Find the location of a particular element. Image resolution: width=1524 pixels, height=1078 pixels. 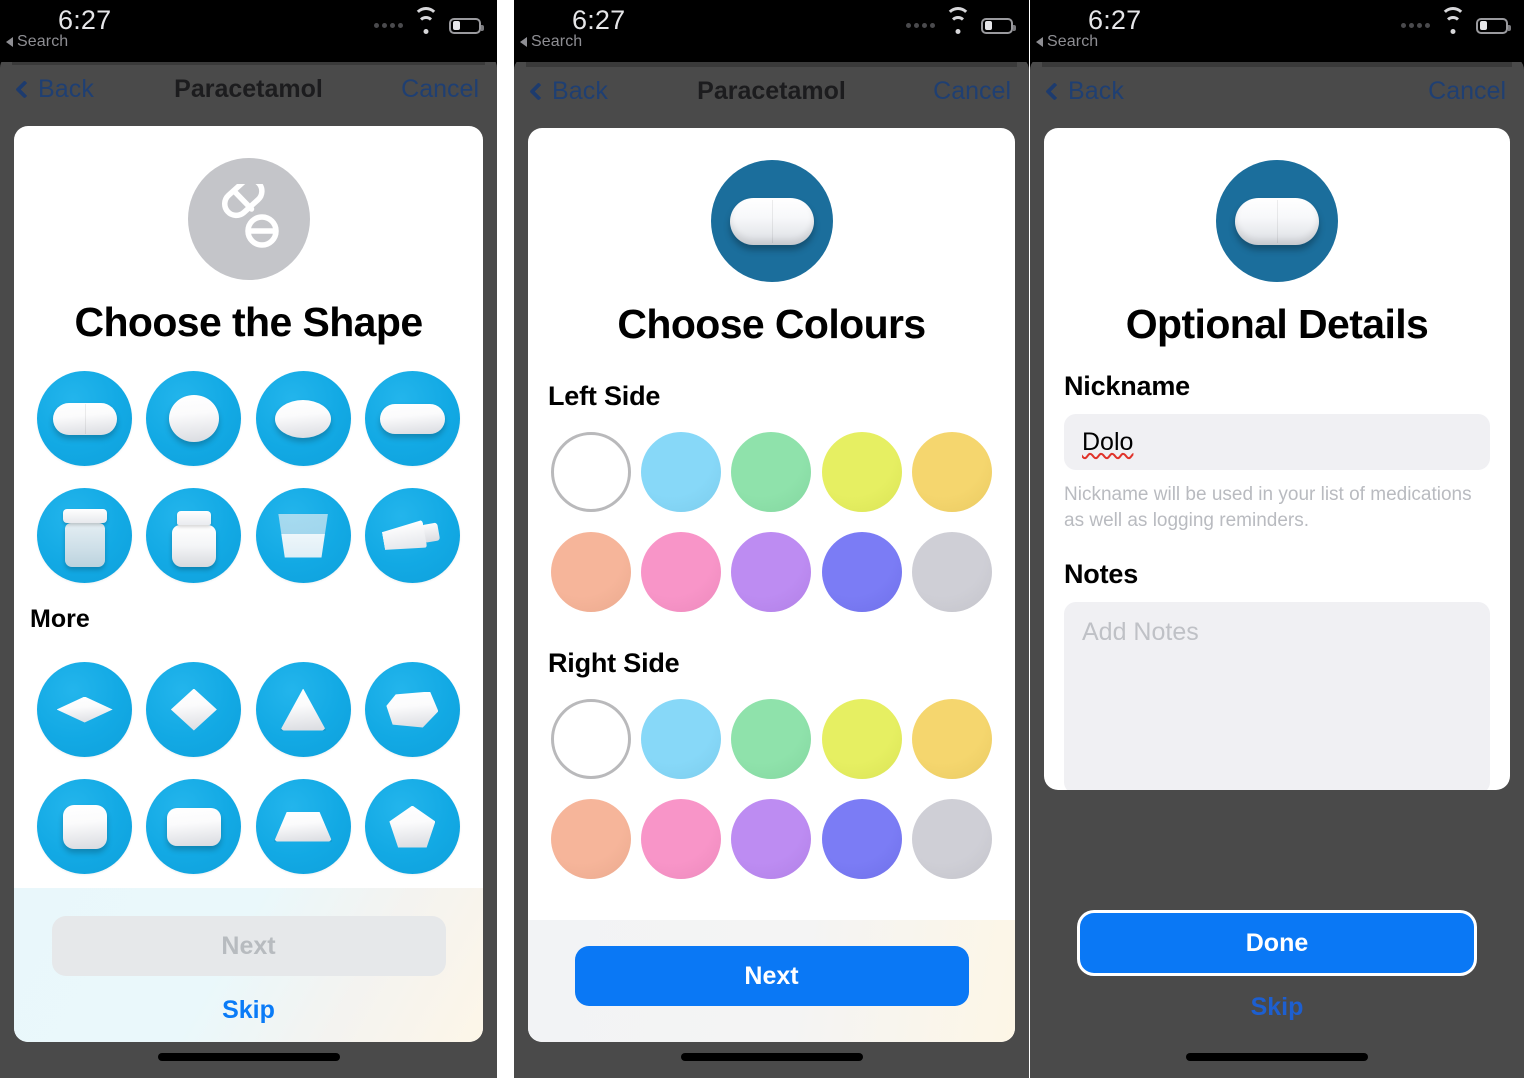

shape-option-freeform is located at coordinates (412, 709).